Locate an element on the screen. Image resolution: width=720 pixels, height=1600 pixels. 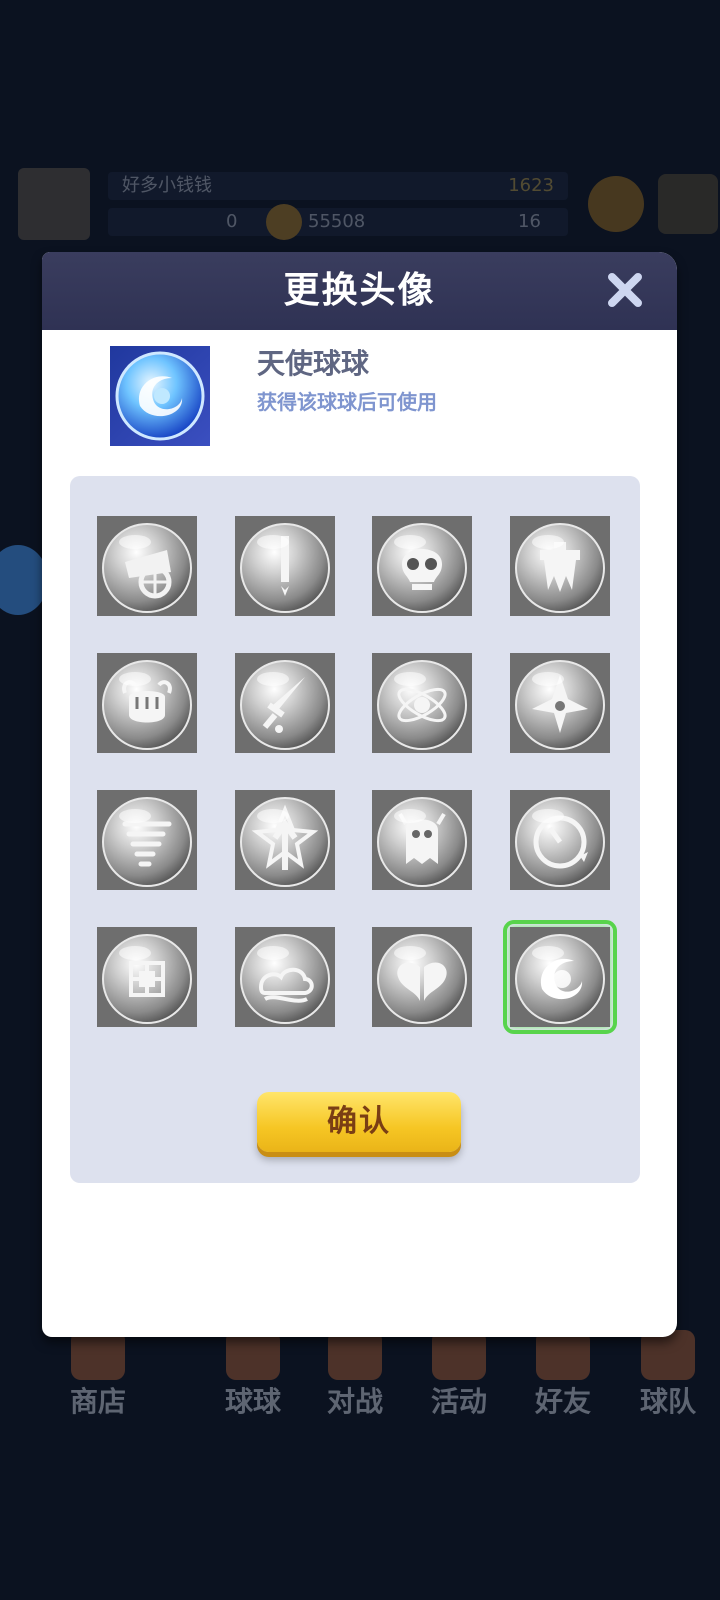
nav-friends: 好友 is located at coordinates (563, 1380).